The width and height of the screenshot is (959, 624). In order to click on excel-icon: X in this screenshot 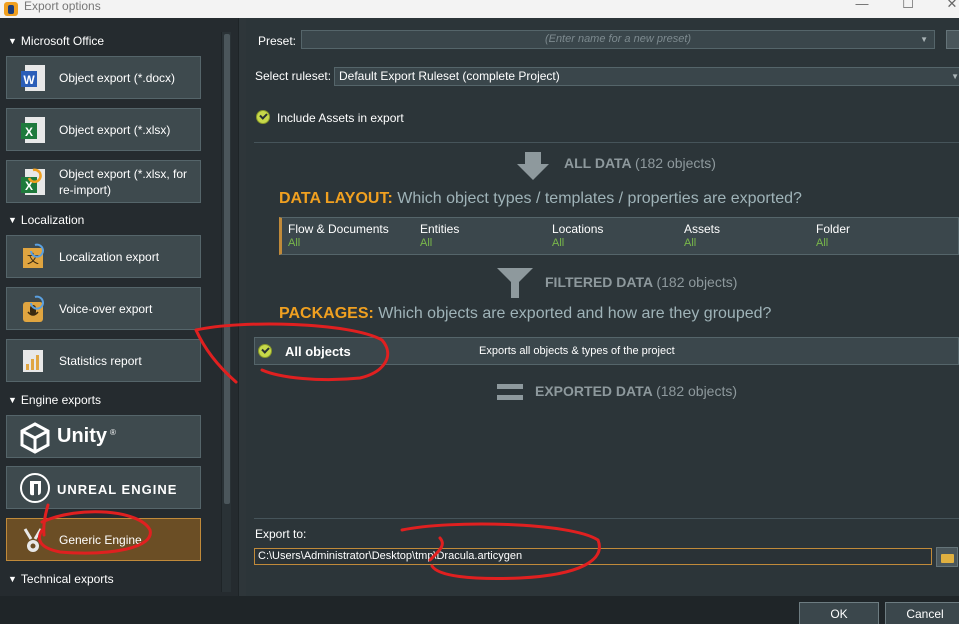, I will do `click(33, 129)`.